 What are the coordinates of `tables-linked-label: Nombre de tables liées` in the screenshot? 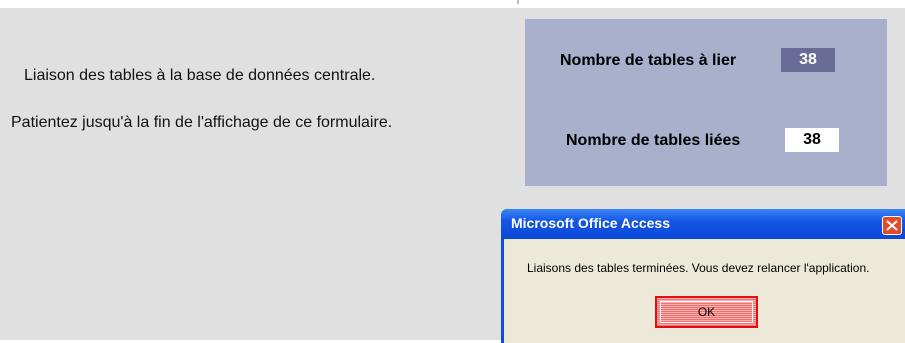 It's located at (653, 140).